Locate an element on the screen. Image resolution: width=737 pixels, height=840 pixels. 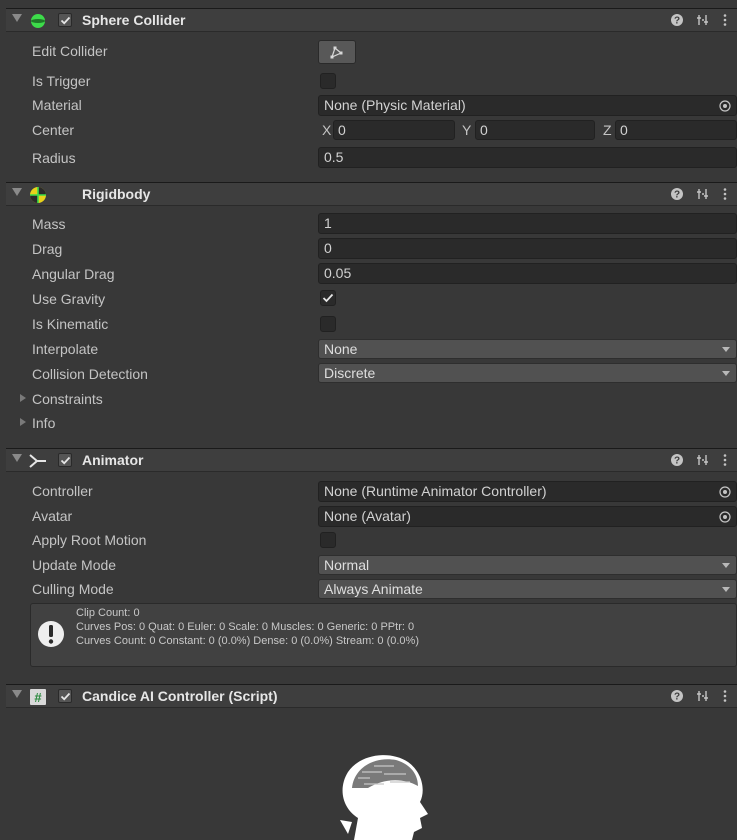
sphere-collider-header: Sphere Collider ? is located at coordinates (371, 20).